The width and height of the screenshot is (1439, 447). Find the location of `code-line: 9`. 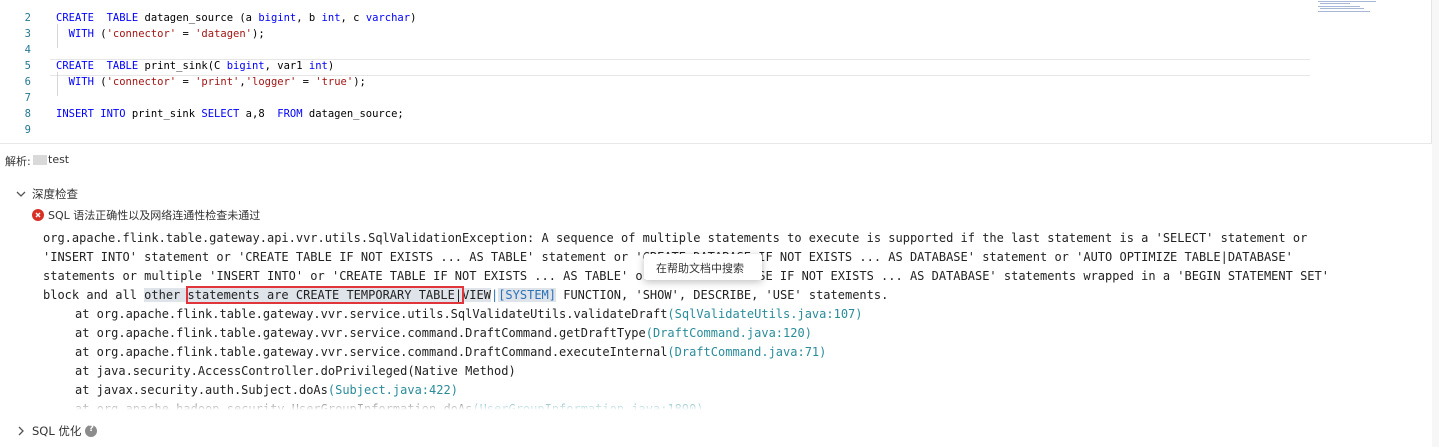

code-line: 9 is located at coordinates (660, 130).